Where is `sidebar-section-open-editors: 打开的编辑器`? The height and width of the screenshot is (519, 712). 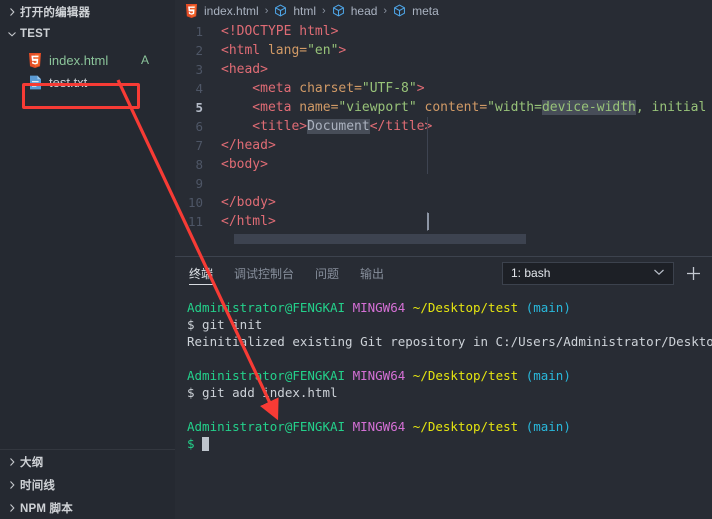
sidebar-section-open-editors: 打开的编辑器 is located at coordinates (87, 12).